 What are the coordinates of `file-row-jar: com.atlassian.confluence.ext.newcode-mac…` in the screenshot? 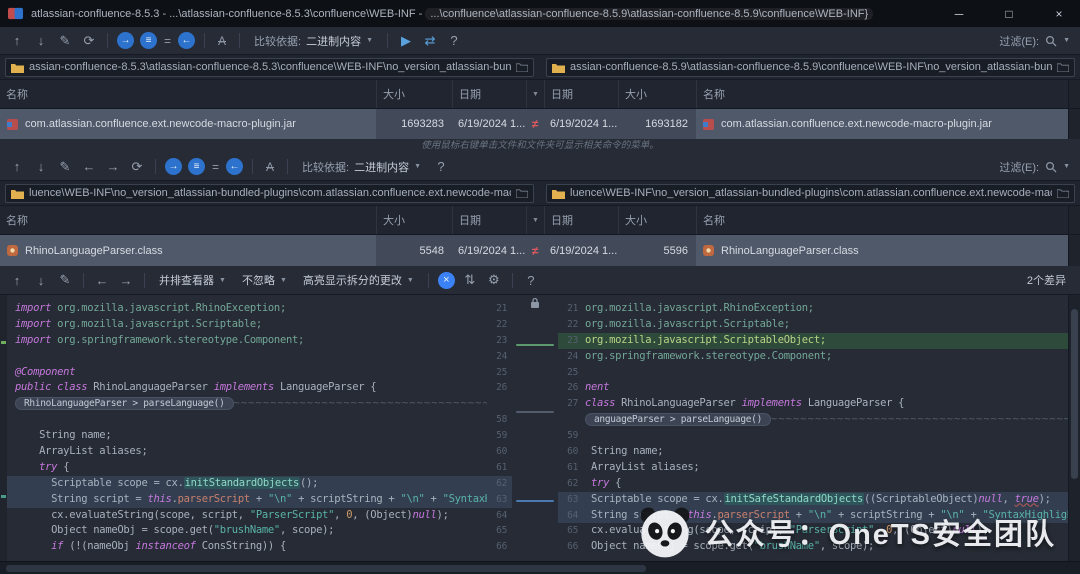 It's located at (540, 124).